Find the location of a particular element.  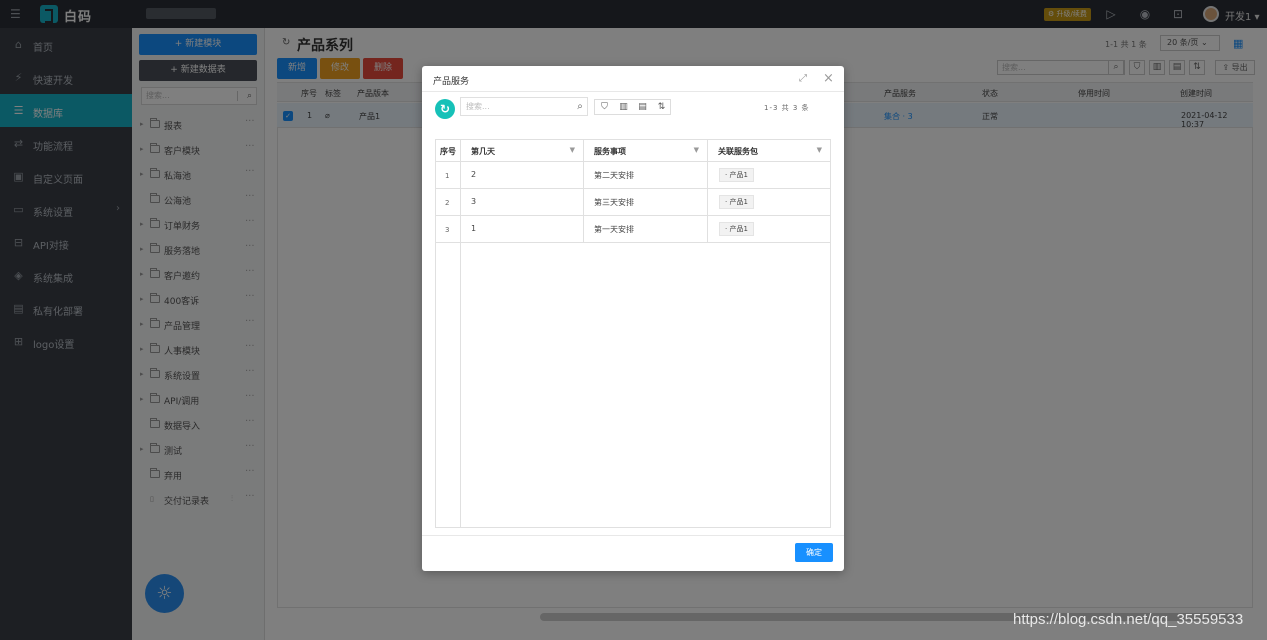

cell-text: 第二天安排 is located at coordinates (614, 175).